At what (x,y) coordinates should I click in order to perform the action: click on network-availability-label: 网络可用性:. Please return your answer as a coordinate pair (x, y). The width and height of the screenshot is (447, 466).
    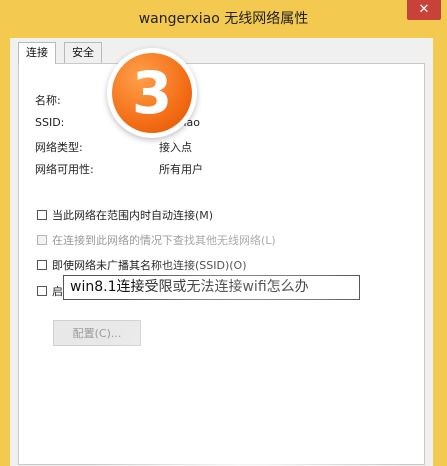
    Looking at the image, I should click on (64, 169).